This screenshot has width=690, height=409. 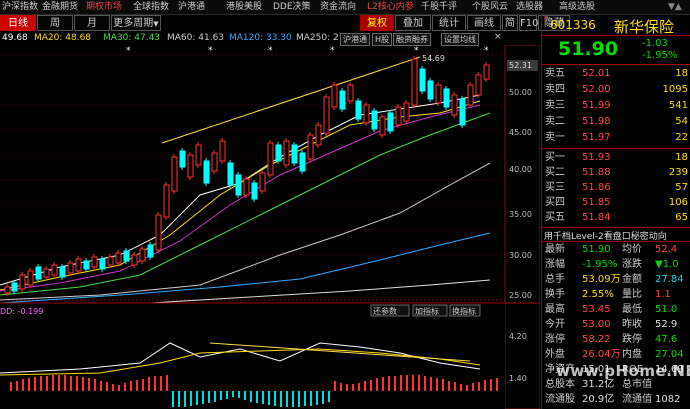 What do you see at coordinates (413, 23) in the screenshot?
I see `tool-button: 叠加` at bounding box center [413, 23].